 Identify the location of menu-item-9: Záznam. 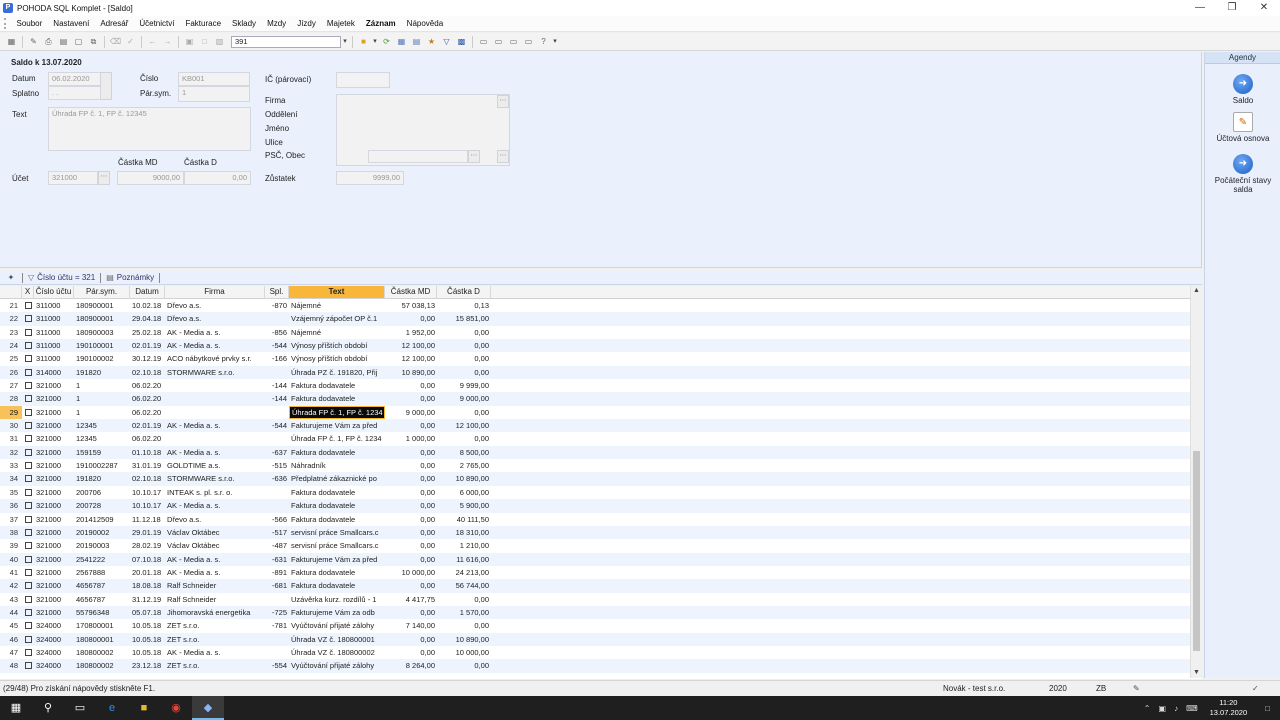
(380, 23).